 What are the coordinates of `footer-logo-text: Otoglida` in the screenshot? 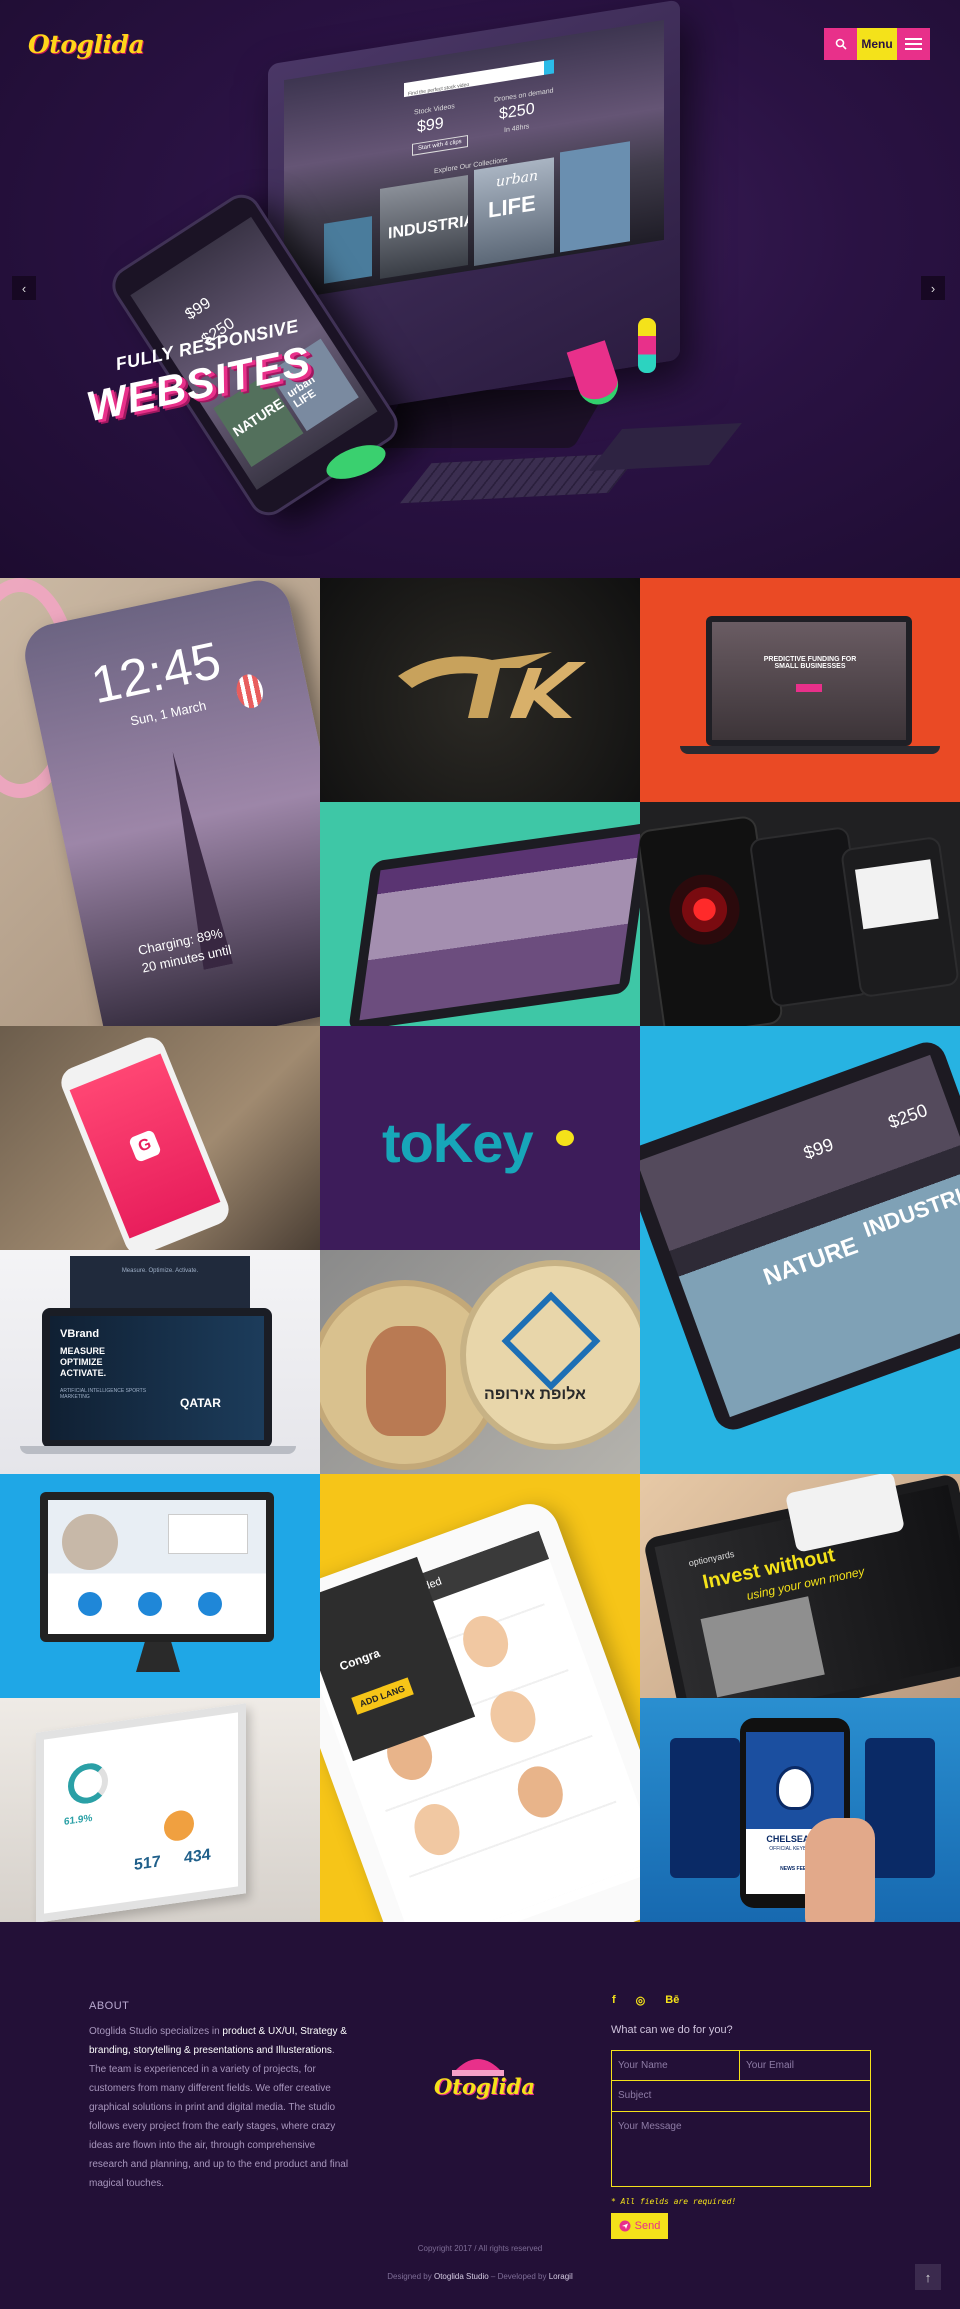 It's located at (484, 2086).